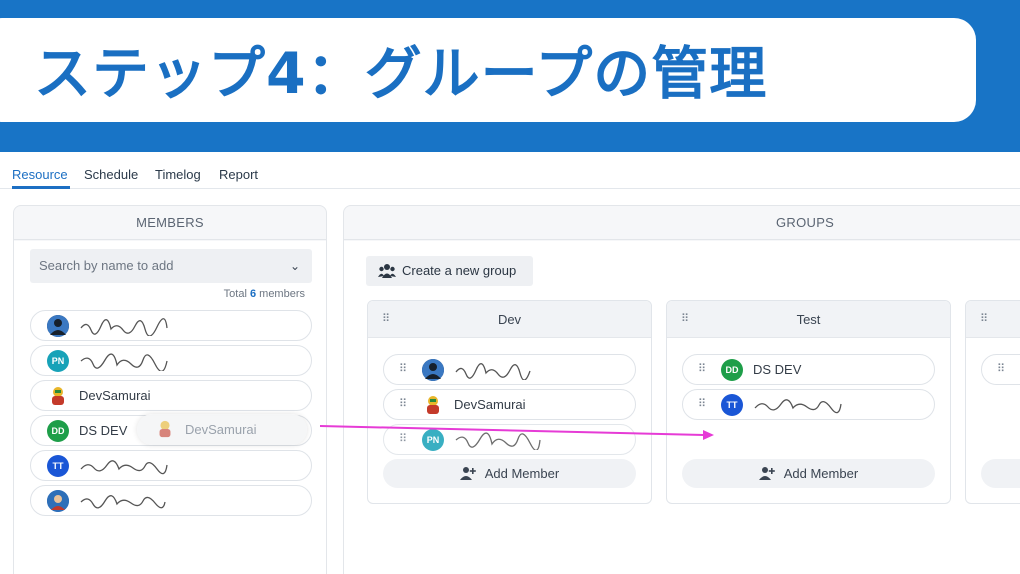 This screenshot has height=574, width=1020. I want to click on drag-arrow-annotation, so click(516, 432).